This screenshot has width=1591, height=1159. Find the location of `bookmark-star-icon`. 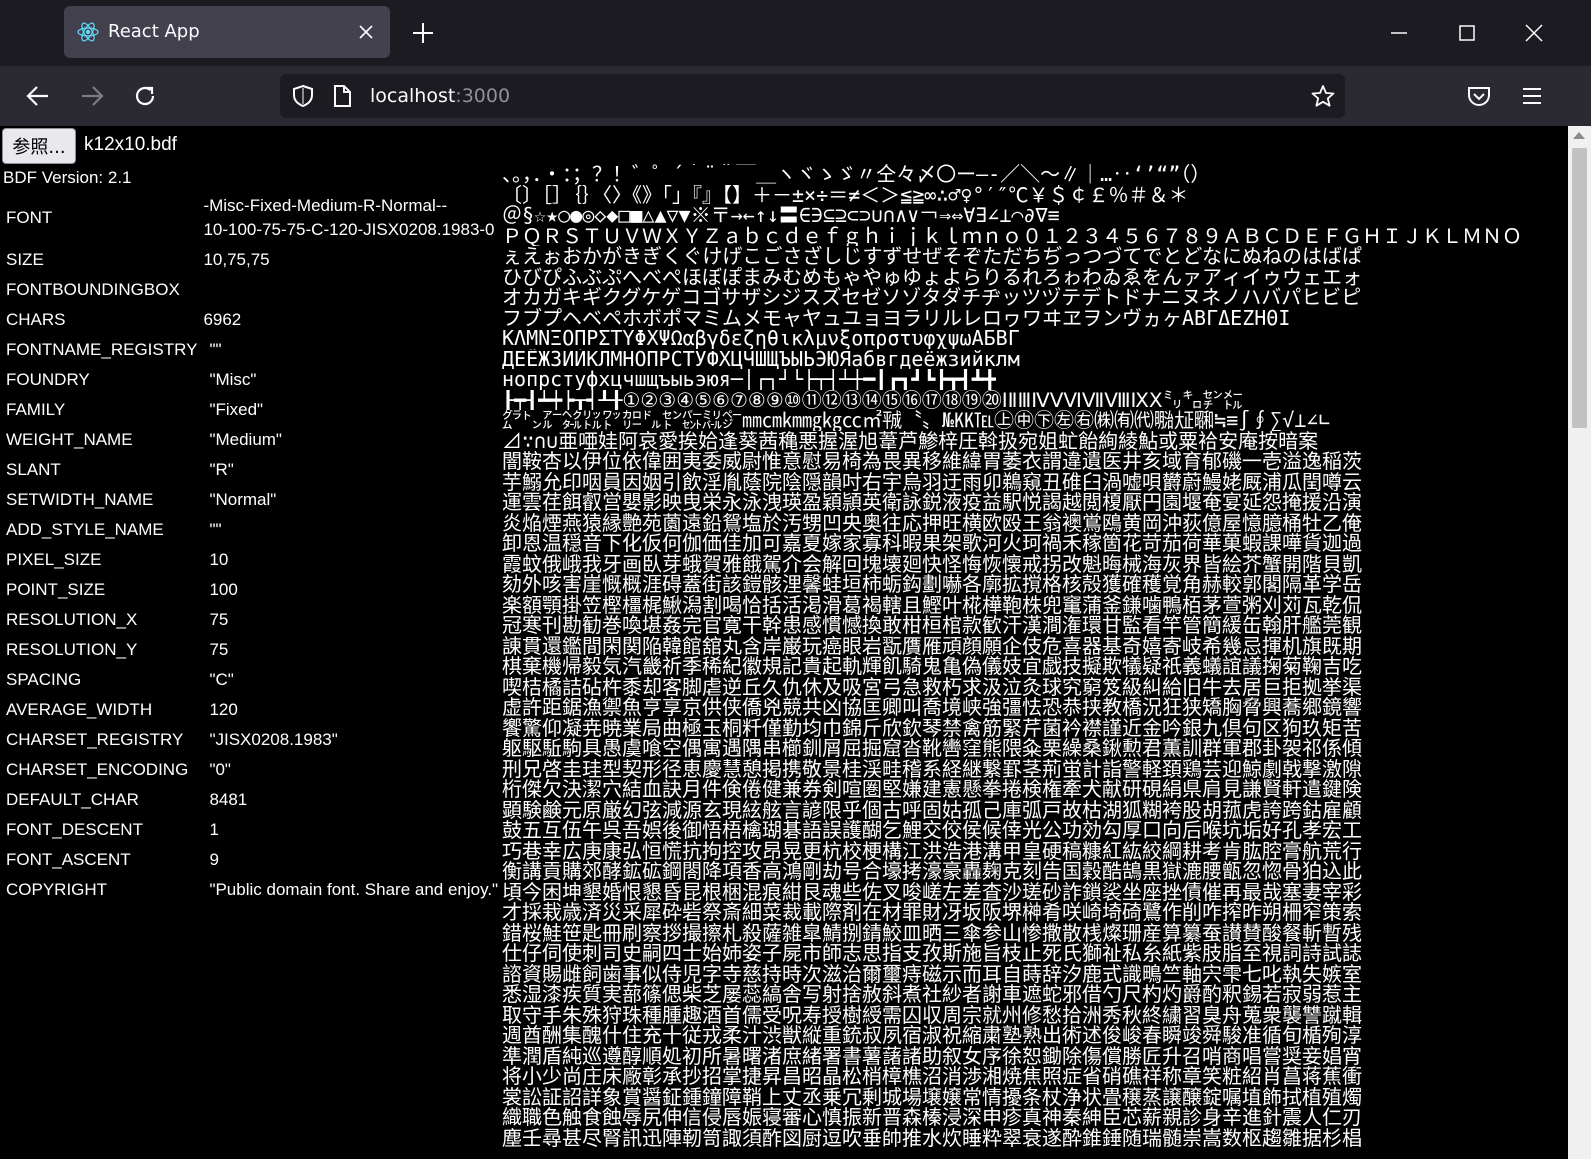

bookmark-star-icon is located at coordinates (1323, 96).